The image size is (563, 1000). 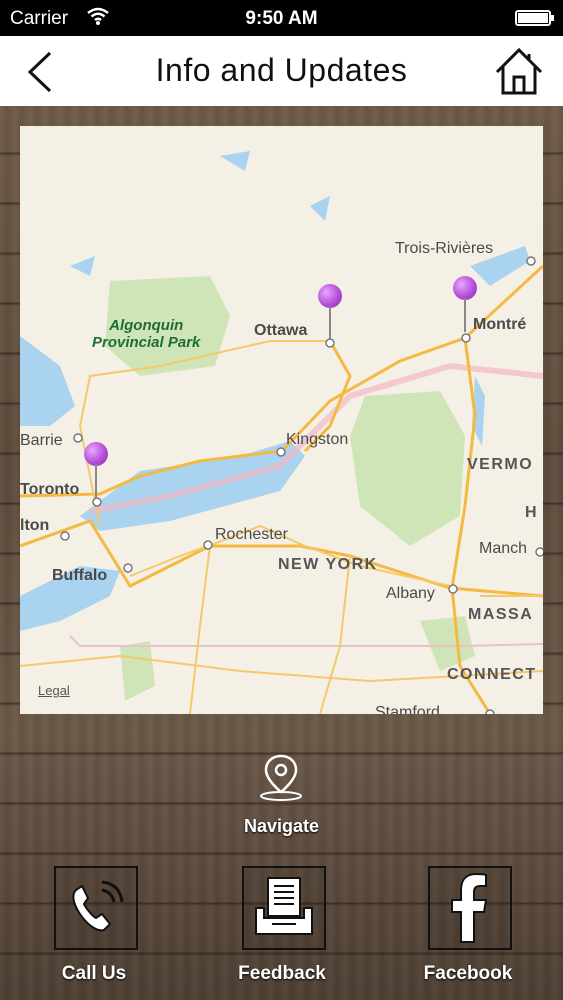 What do you see at coordinates (519, 71) in the screenshot?
I see `home-icon` at bounding box center [519, 71].